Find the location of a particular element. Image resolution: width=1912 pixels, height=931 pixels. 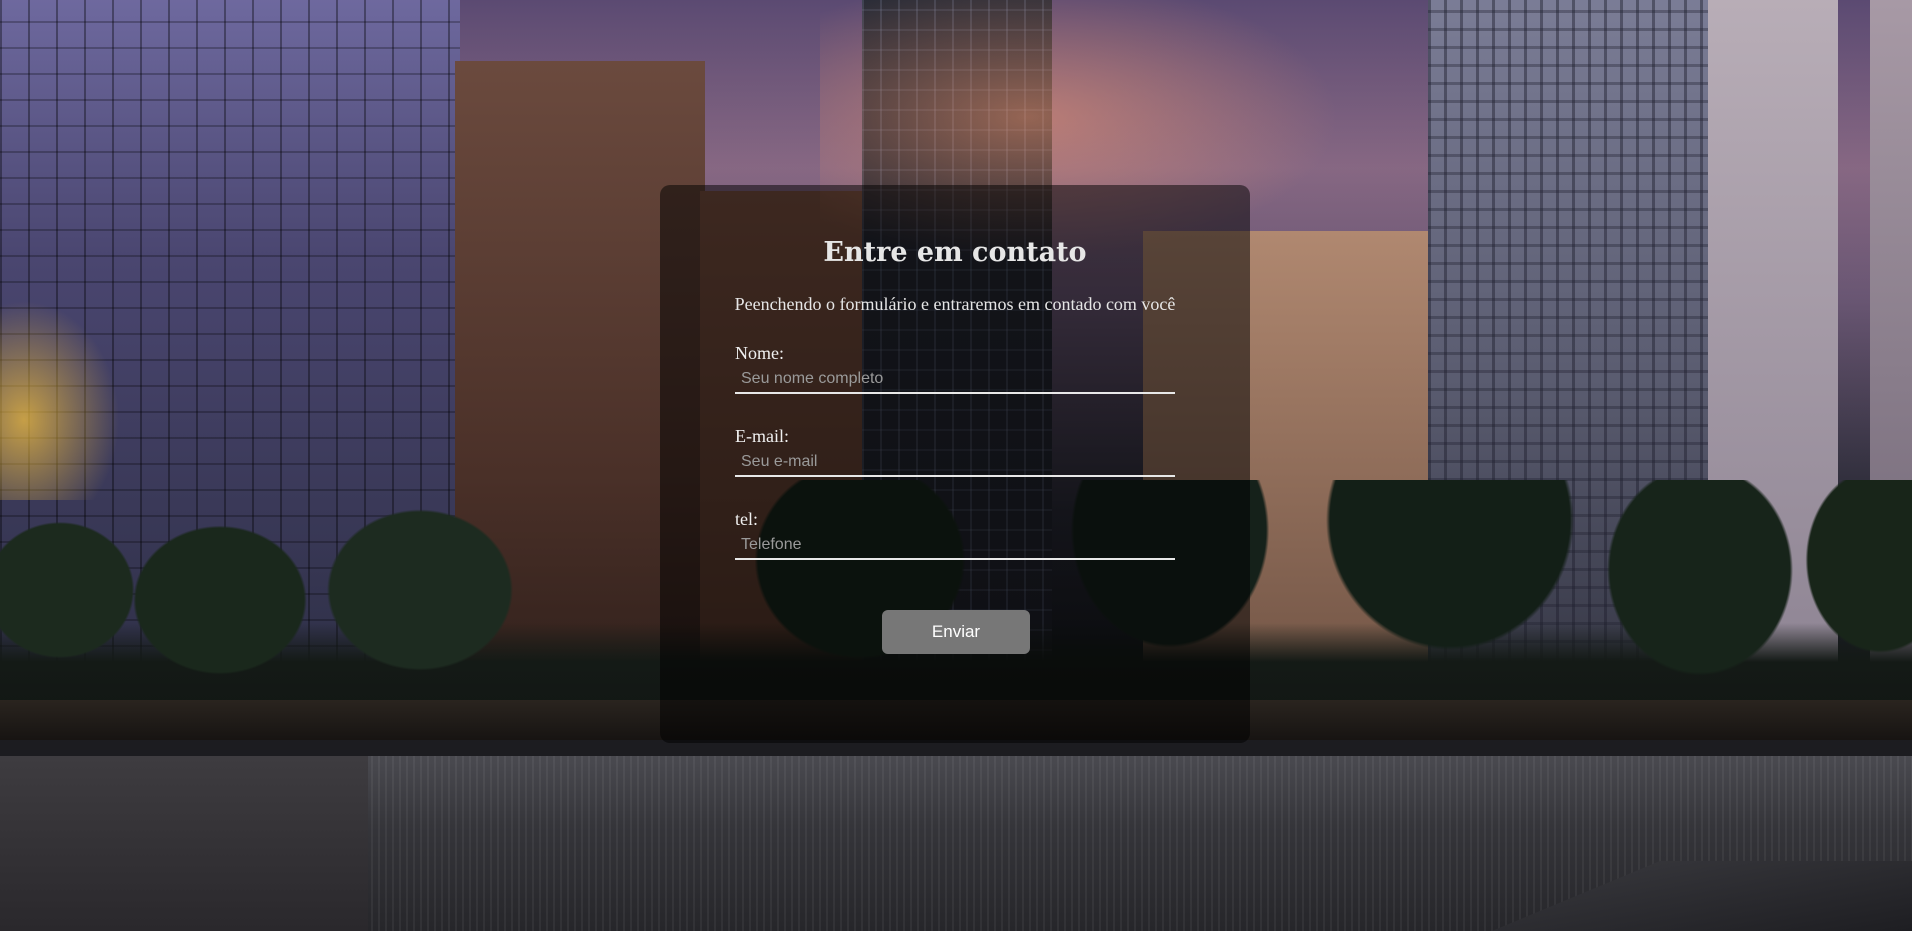

email-field-group: E-mail: is located at coordinates (955, 451).